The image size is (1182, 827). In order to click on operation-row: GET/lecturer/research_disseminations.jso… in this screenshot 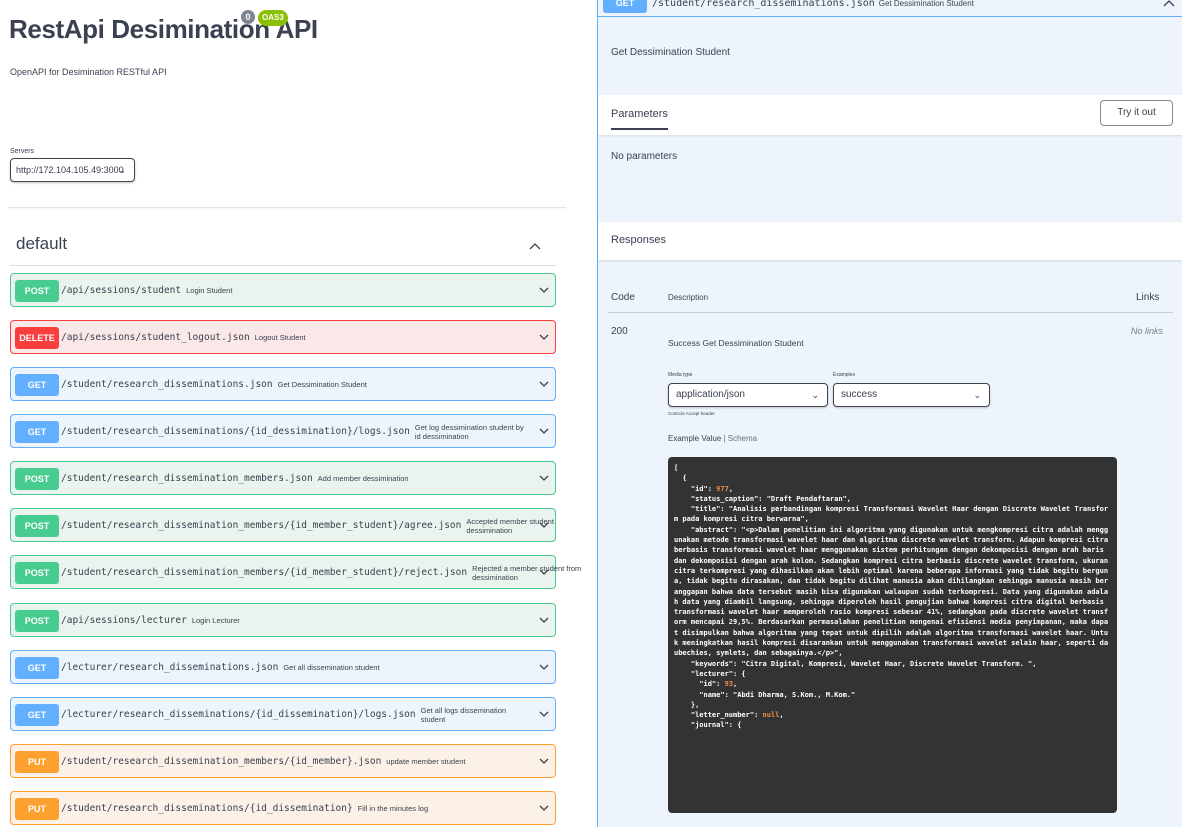, I will do `click(283, 667)`.